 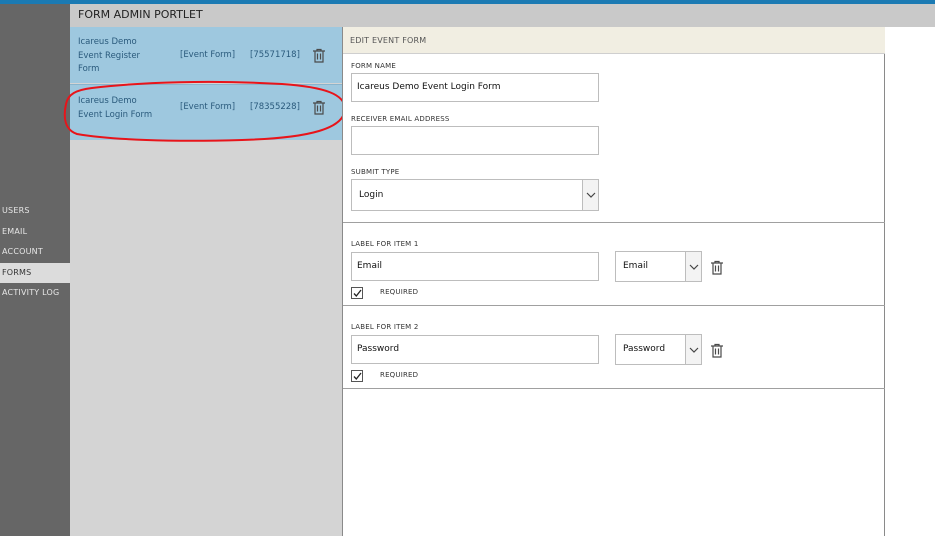 What do you see at coordinates (475, 266) in the screenshot?
I see `item-1-label-input: Email` at bounding box center [475, 266].